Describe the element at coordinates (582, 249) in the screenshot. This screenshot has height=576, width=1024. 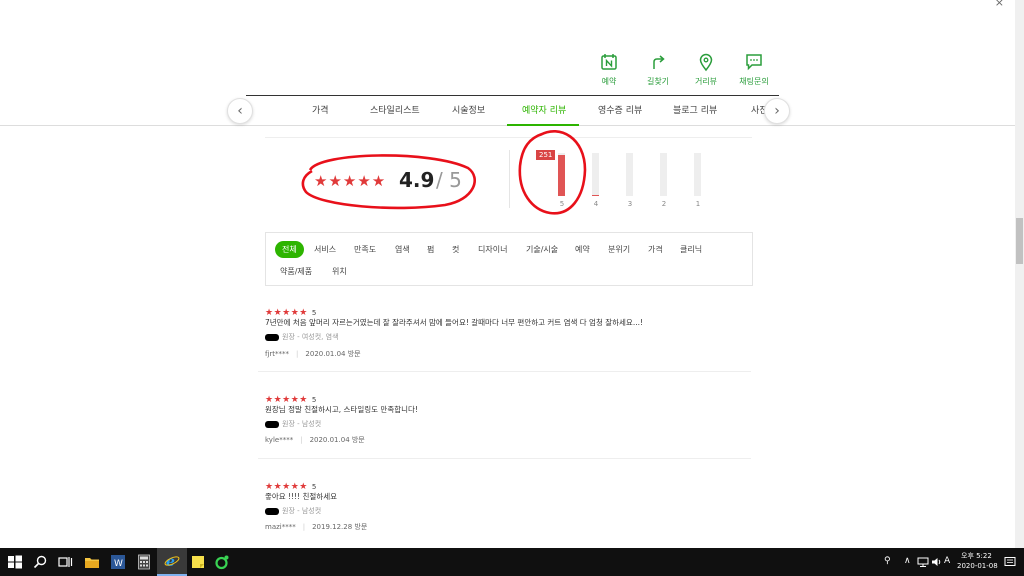
I see `filter-booking: 예약` at that location.